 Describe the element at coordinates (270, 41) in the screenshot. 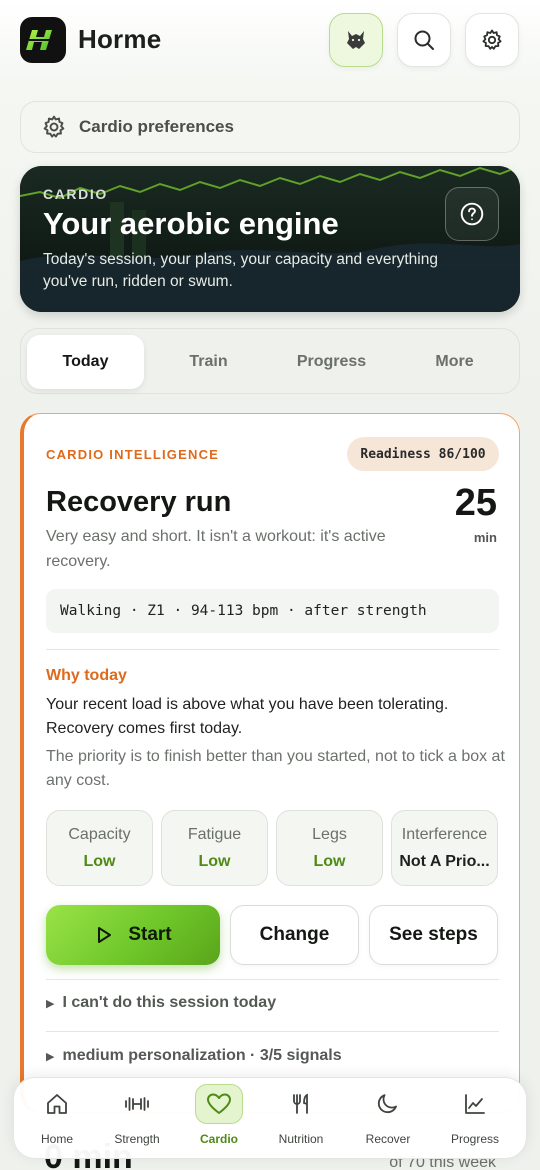

I see `header: Horme` at that location.